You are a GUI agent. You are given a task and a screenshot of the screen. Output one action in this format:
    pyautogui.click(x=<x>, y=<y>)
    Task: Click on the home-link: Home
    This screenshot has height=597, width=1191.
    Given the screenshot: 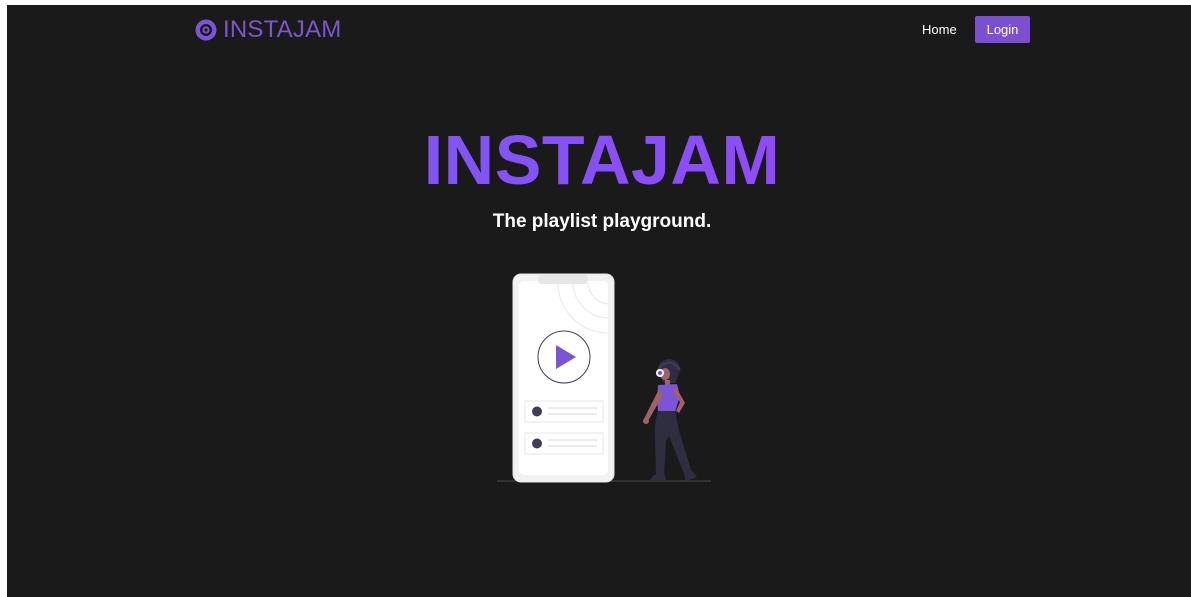 What is the action you would take?
    pyautogui.click(x=939, y=30)
    